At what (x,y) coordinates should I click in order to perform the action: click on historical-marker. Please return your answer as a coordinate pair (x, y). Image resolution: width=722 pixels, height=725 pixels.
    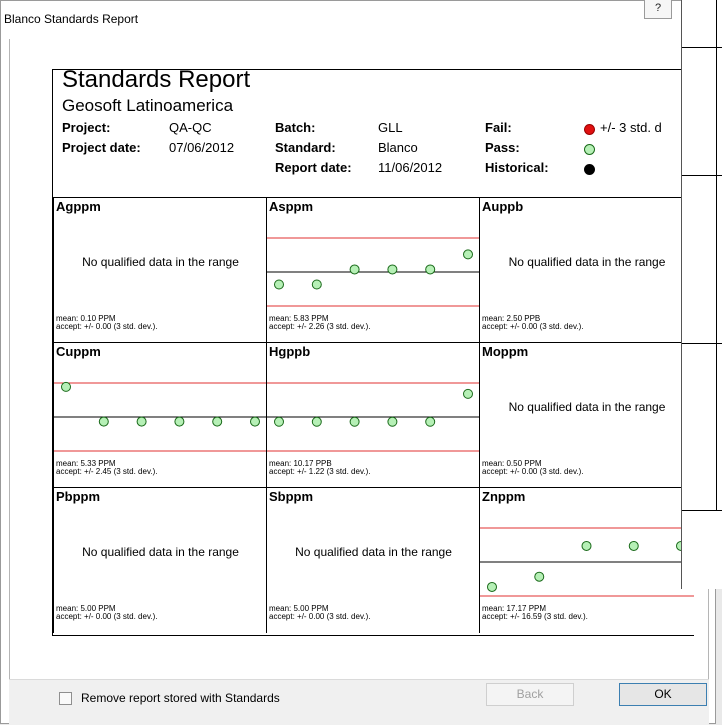
    Looking at the image, I should click on (589, 169).